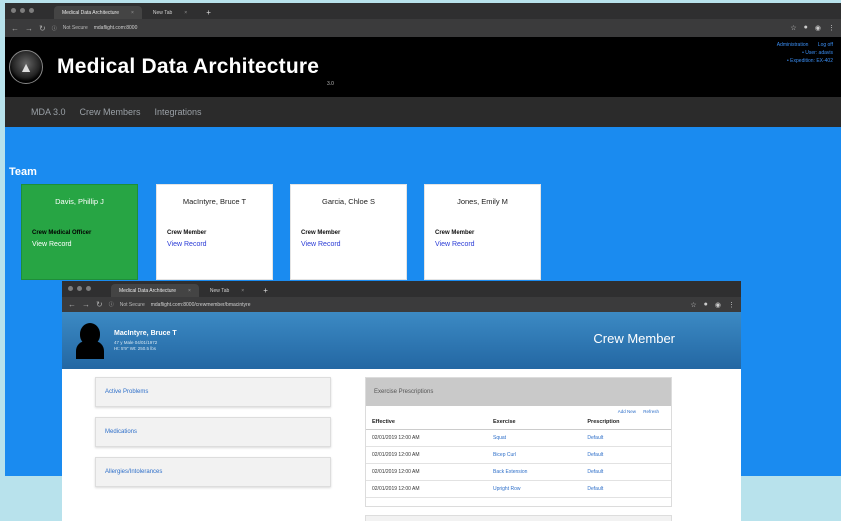 Image resolution: width=841 pixels, height=521 pixels. What do you see at coordinates (214, 201) in the screenshot?
I see `crew-card-name: MacIntyre, Bruce T` at bounding box center [214, 201].